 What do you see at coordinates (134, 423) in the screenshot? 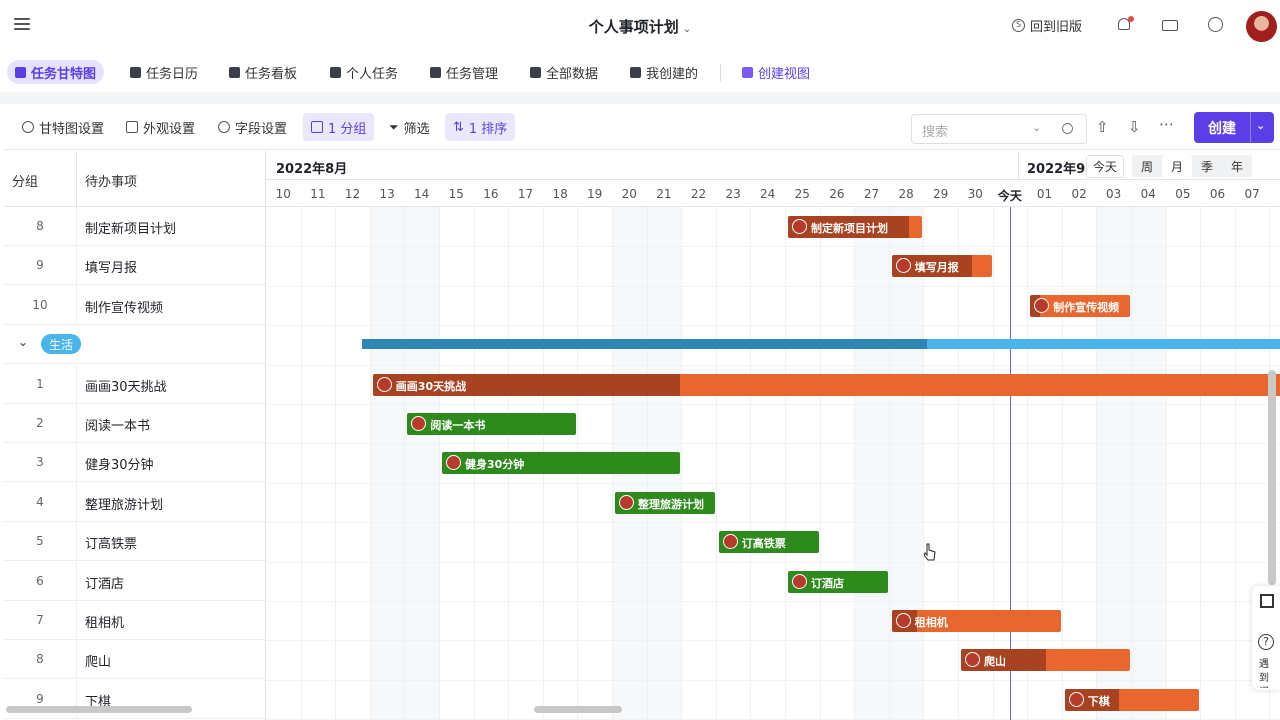
I see `task-row: 2 阅读一本书` at bounding box center [134, 423].